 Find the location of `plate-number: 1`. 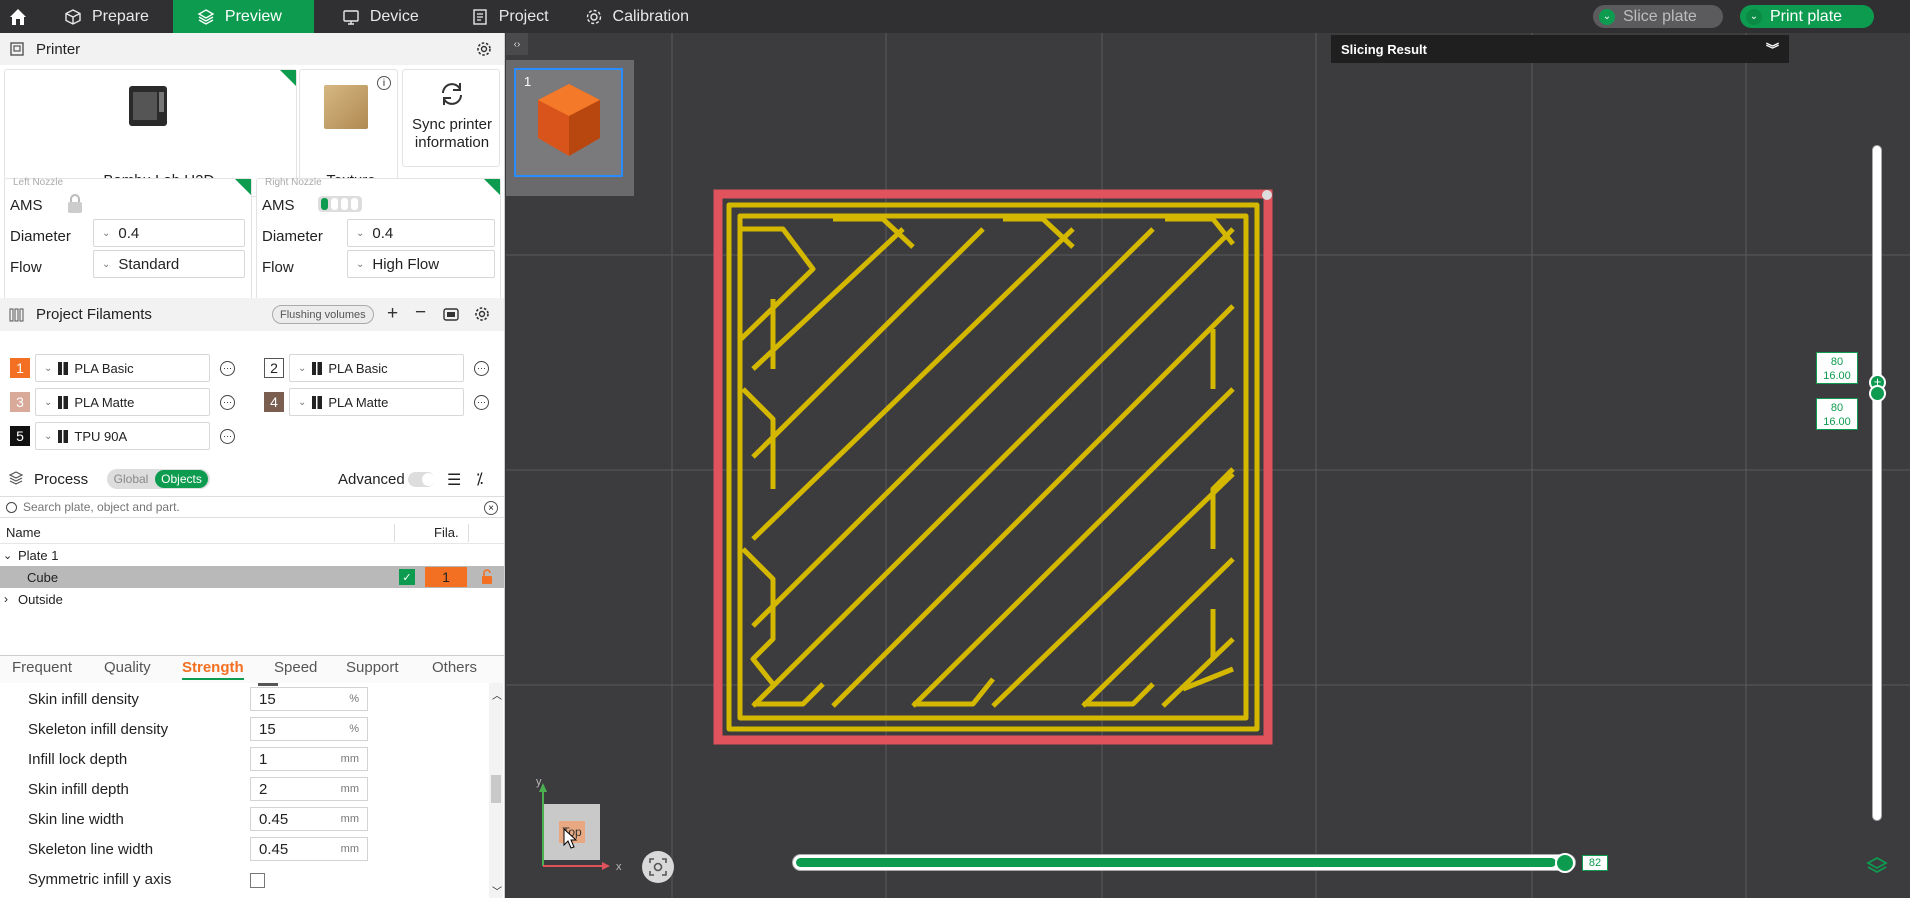

plate-number: 1 is located at coordinates (528, 81).